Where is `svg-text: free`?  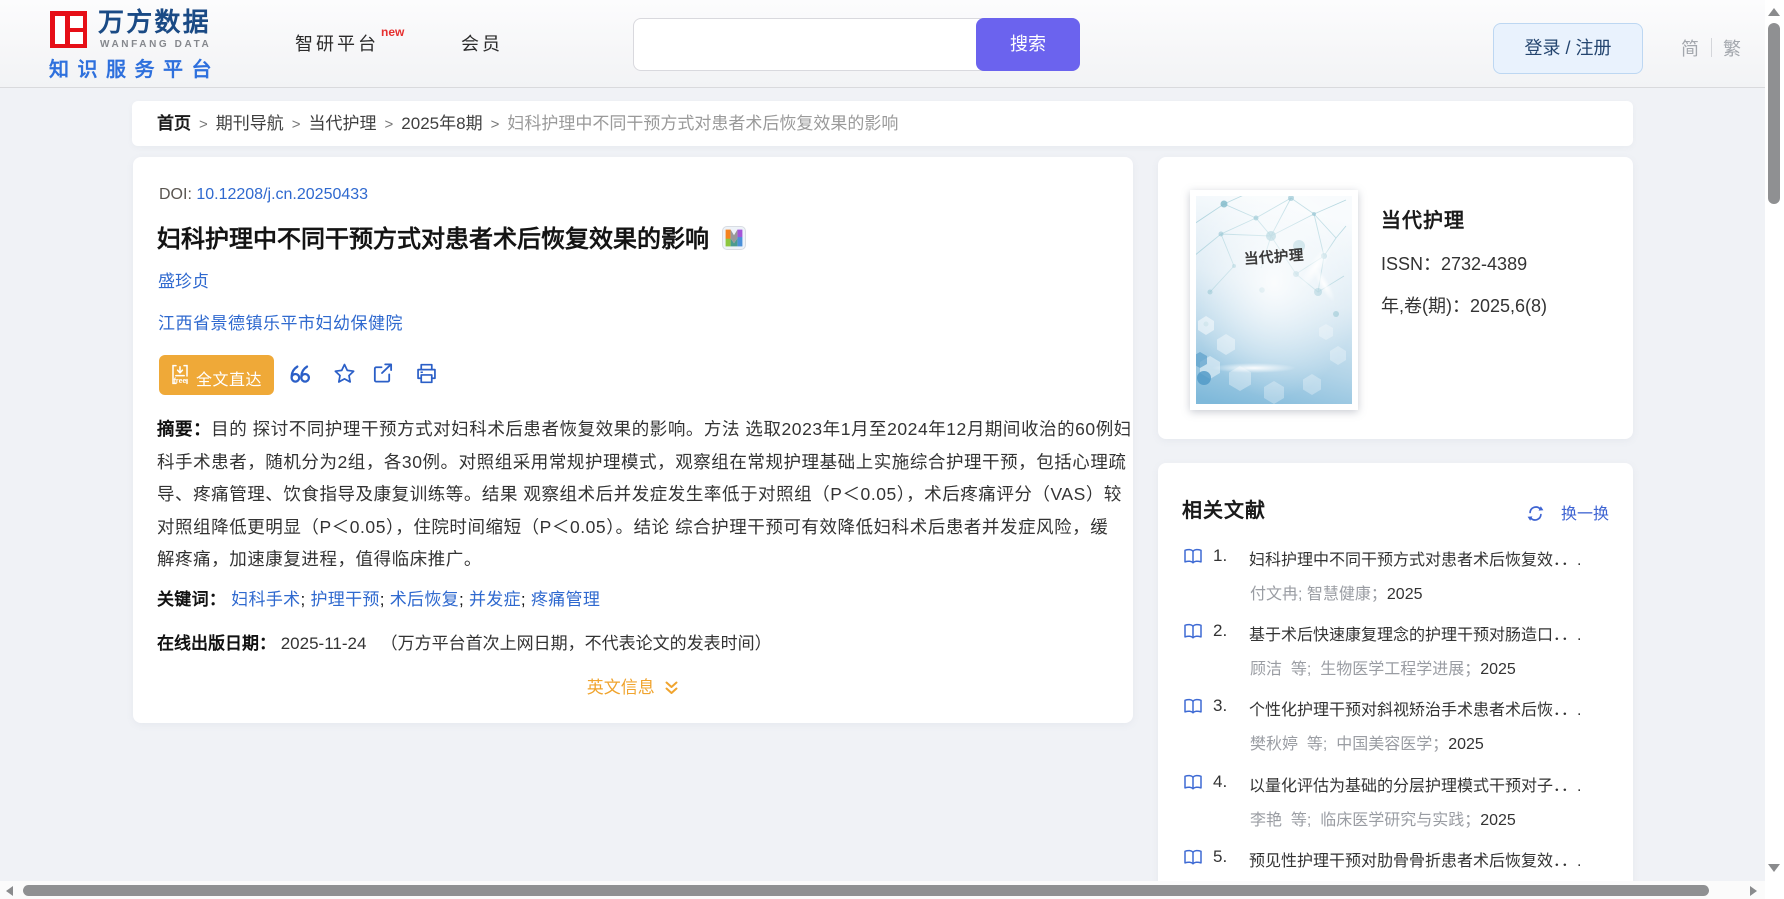 svg-text: free is located at coordinates (180, 381).